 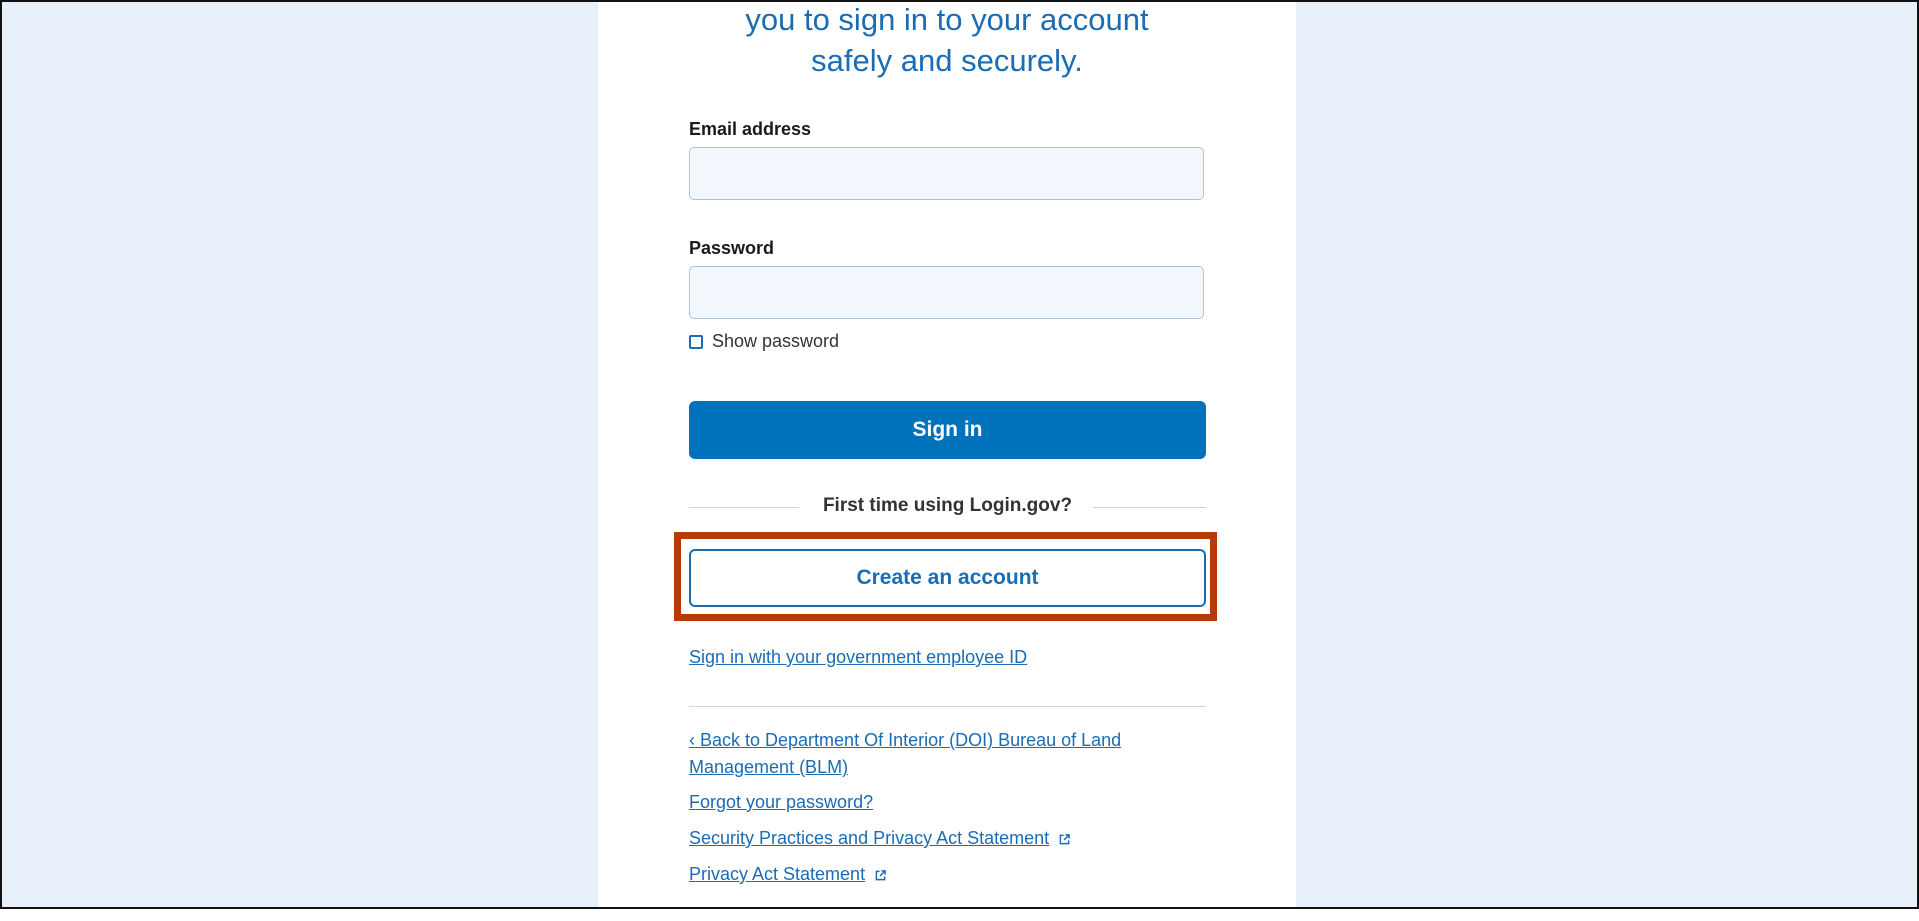 I want to click on divider-line-right, so click(x=1149, y=507).